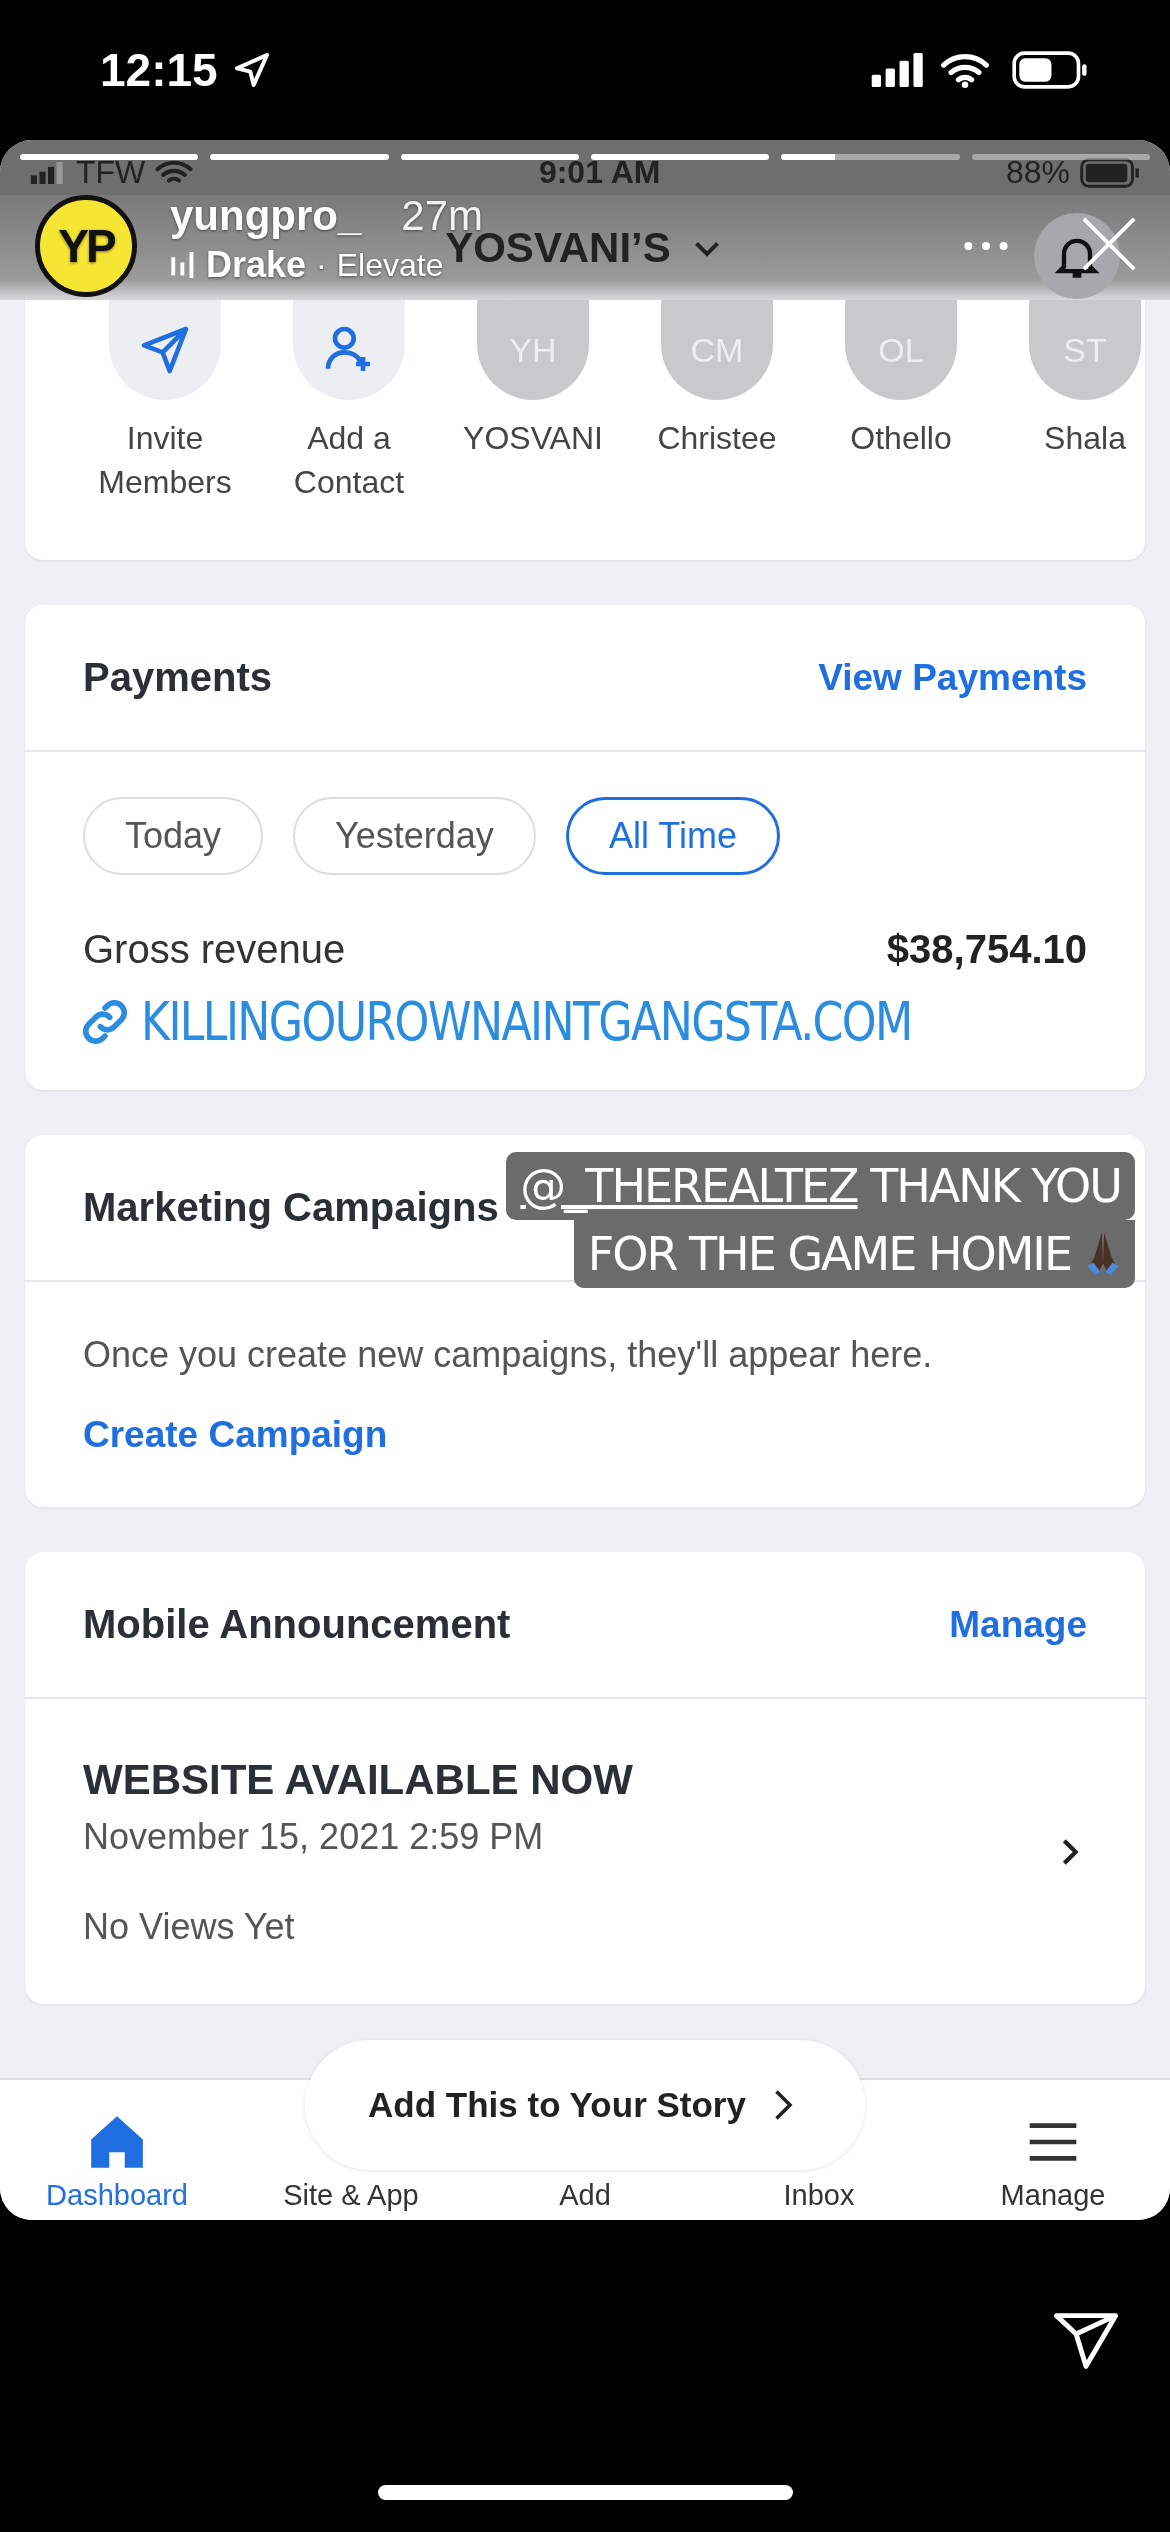 The width and height of the screenshot is (1170, 2532). I want to click on card-title: Mobile Announcement, so click(297, 1624).